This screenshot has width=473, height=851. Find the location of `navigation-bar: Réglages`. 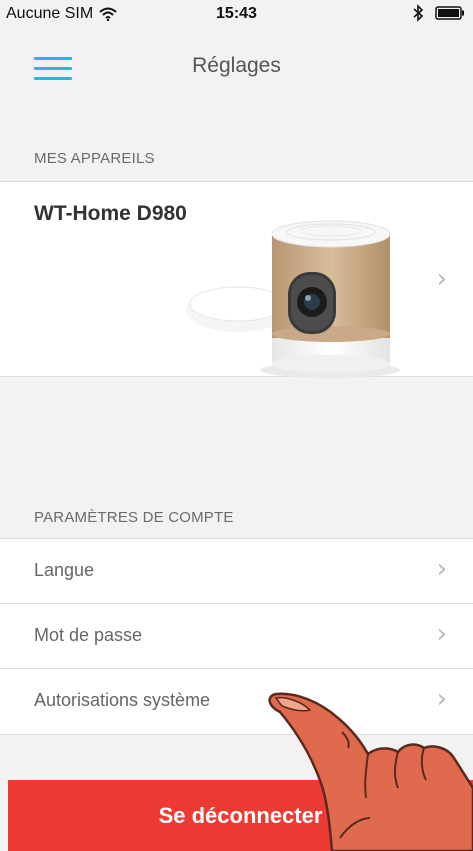

navigation-bar: Réglages is located at coordinates (236, 68).